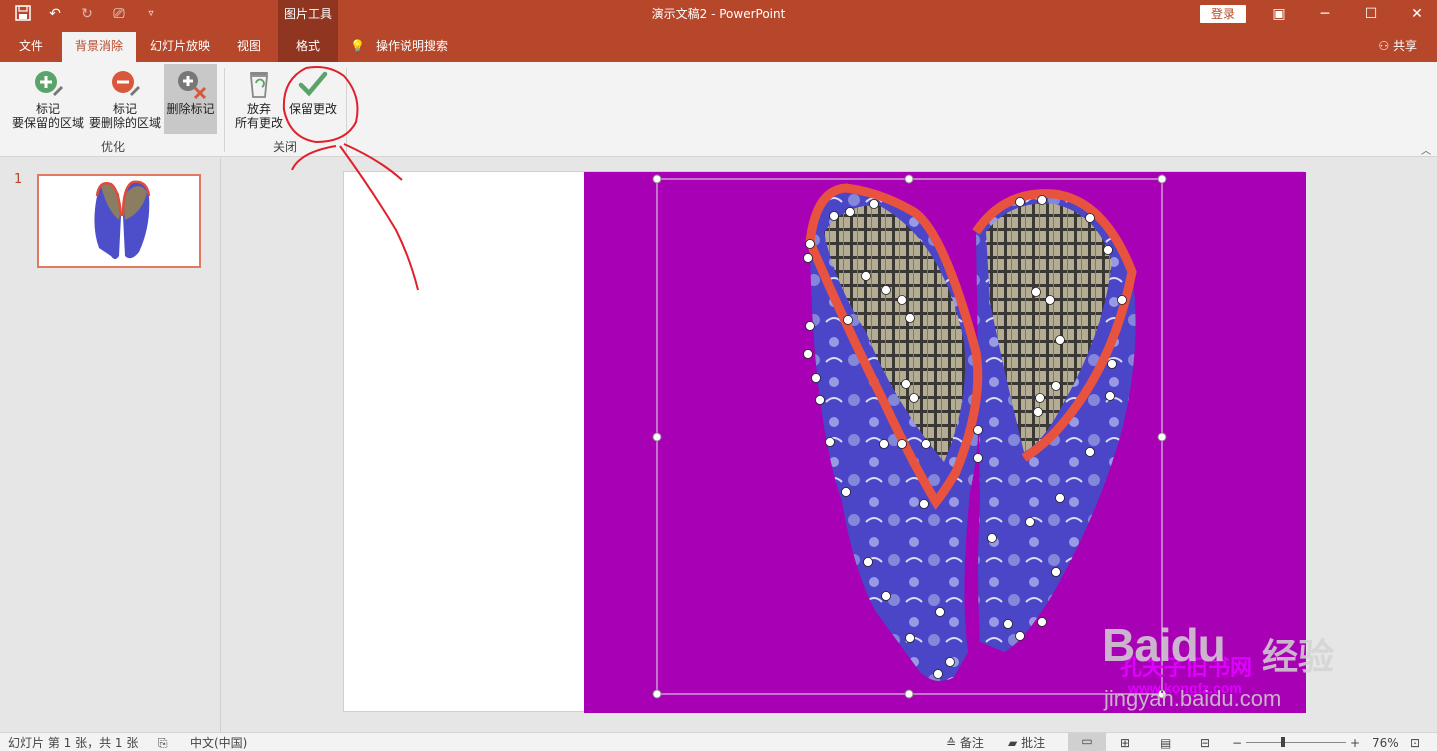 The image size is (1437, 751). I want to click on redo-icon: ↻, so click(87, 14).